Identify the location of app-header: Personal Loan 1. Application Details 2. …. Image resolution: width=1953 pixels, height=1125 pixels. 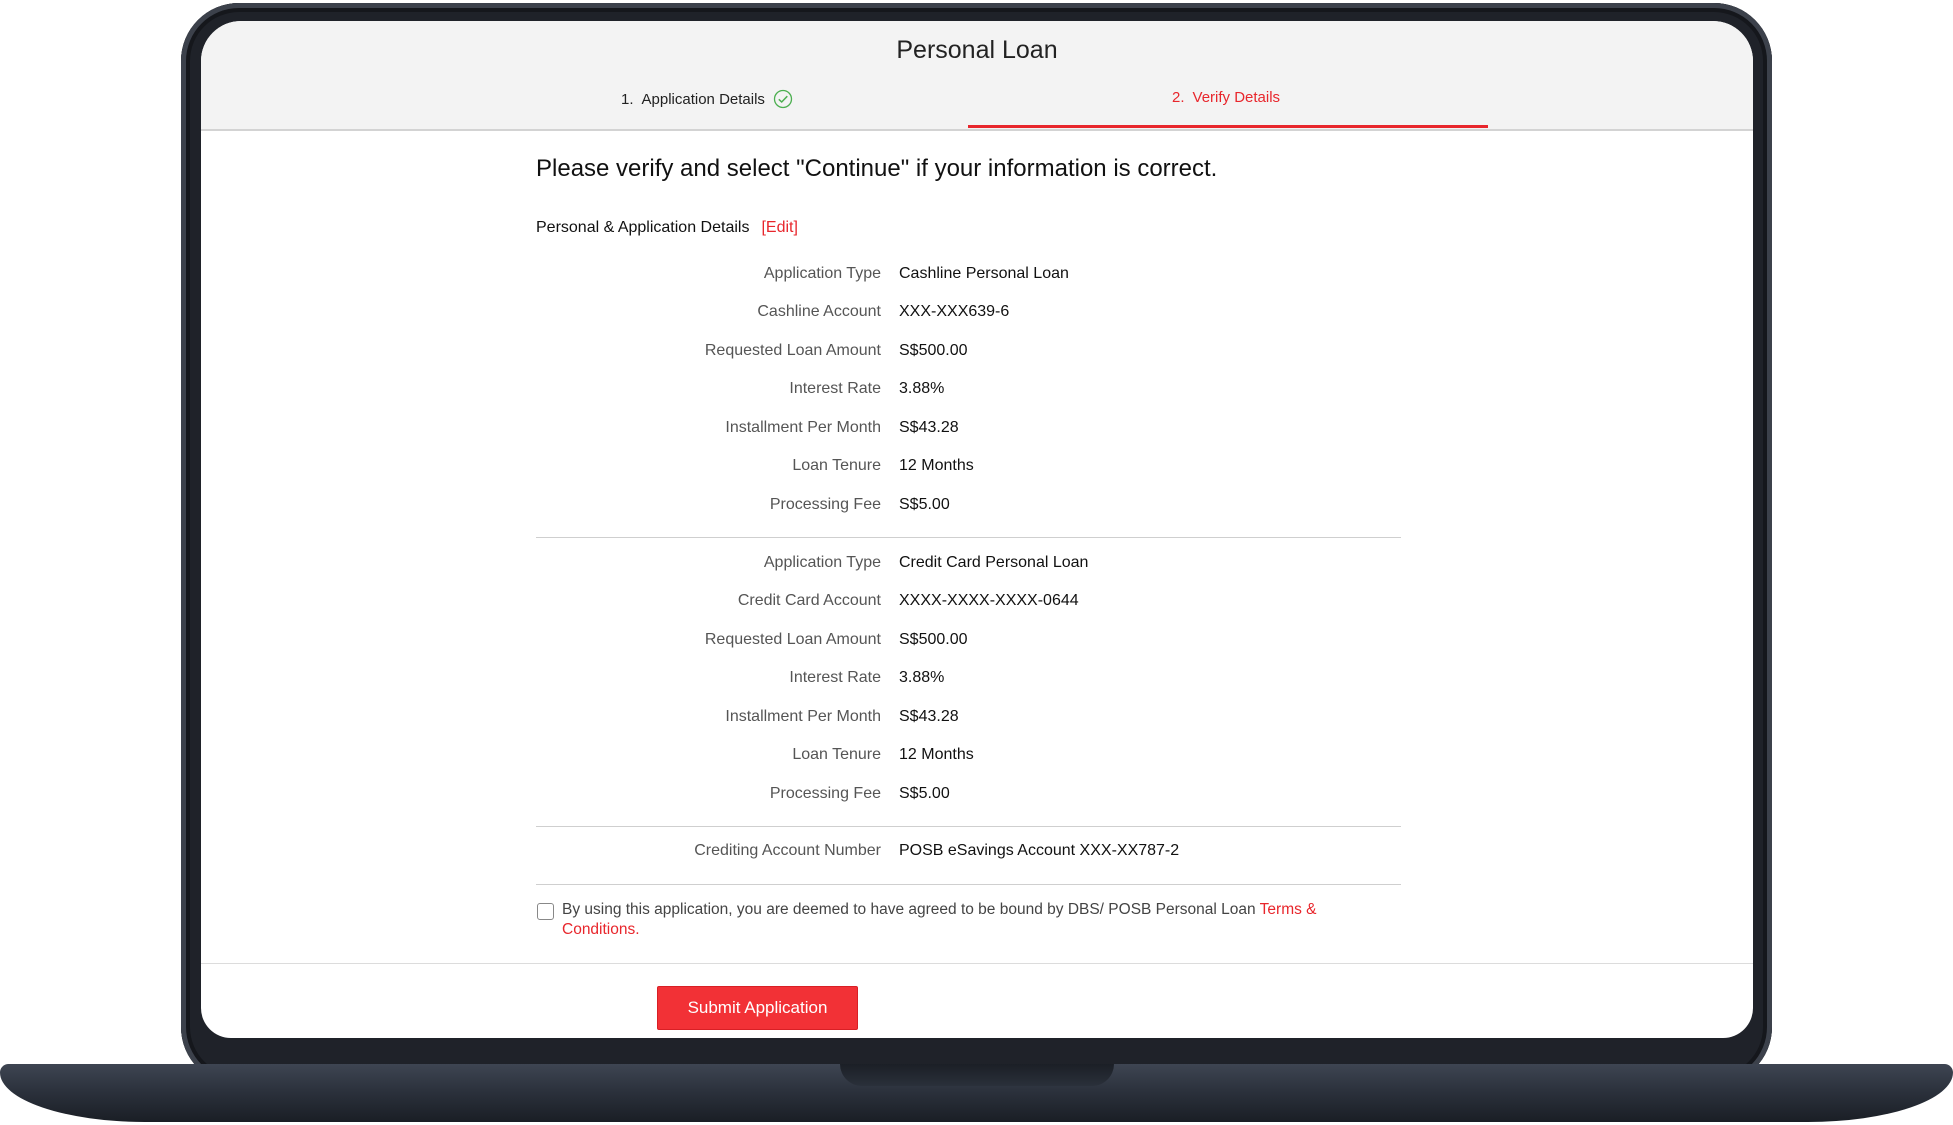
(977, 76).